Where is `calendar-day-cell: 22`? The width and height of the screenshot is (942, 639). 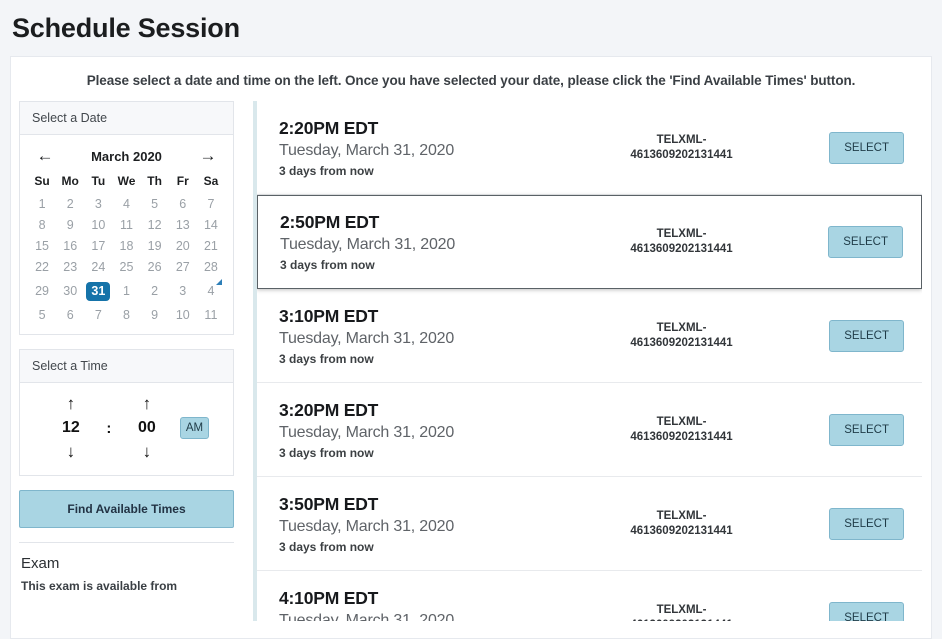 calendar-day-cell: 22 is located at coordinates (42, 267).